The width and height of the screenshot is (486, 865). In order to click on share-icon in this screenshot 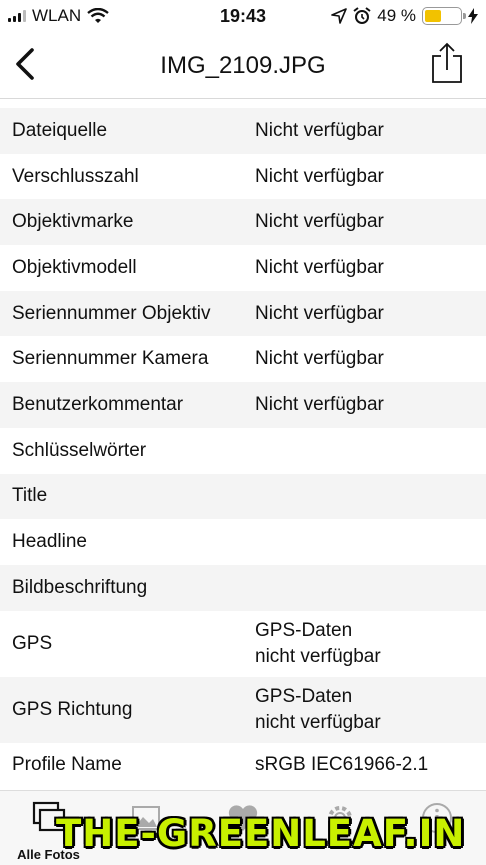, I will do `click(447, 63)`.